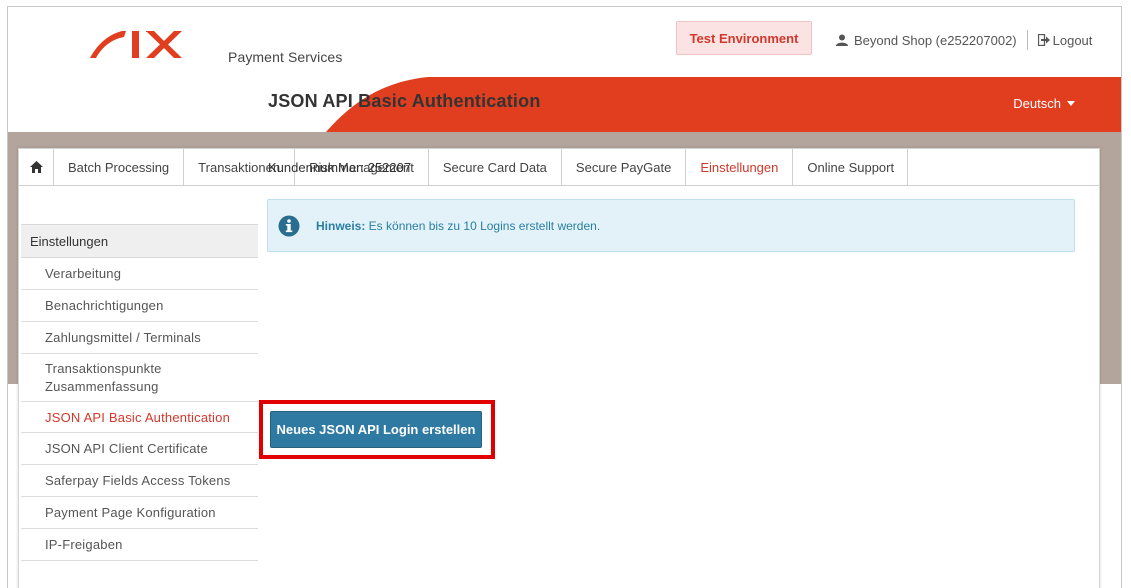  Describe the element at coordinates (744, 38) in the screenshot. I see `environment-badge: Test Environment` at that location.